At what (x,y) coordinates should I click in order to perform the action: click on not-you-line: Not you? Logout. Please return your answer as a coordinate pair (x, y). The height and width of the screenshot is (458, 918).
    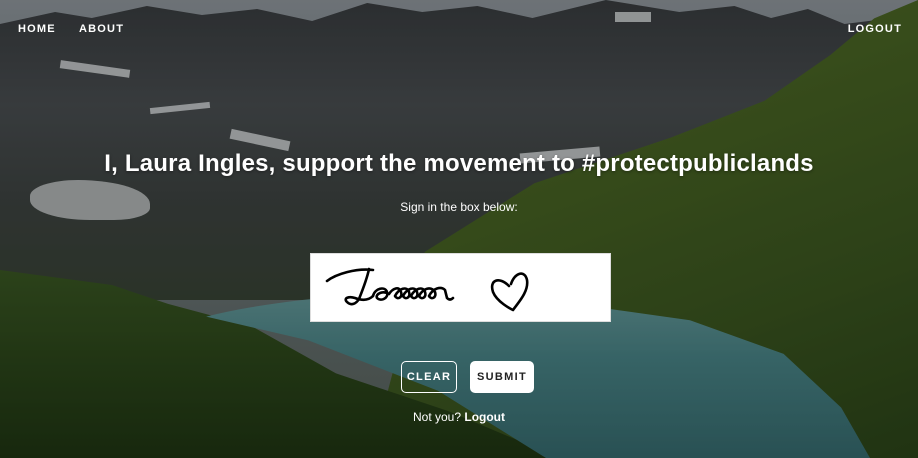
    Looking at the image, I should click on (459, 417).